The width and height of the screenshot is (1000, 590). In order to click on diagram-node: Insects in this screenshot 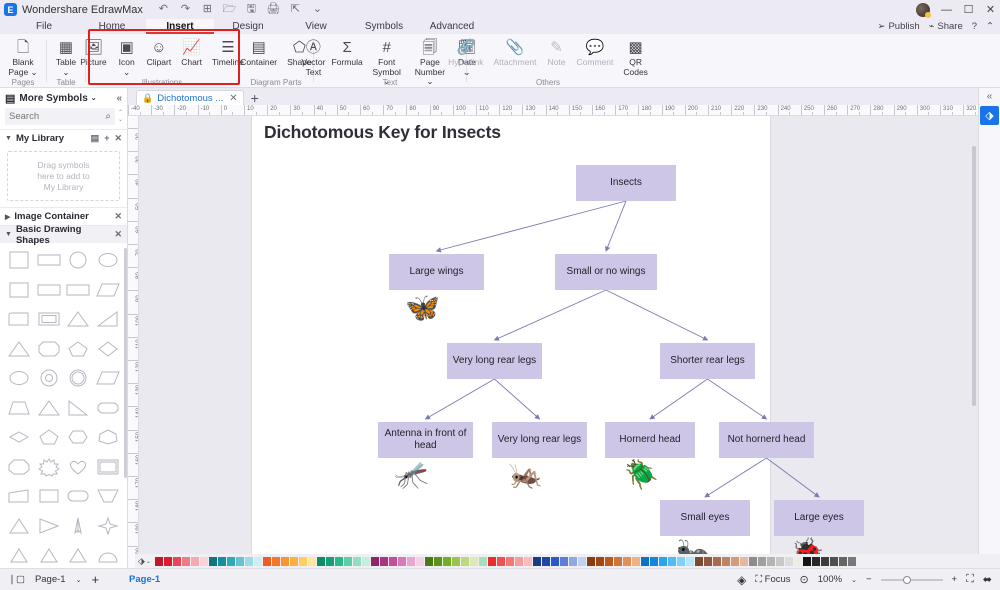, I will do `click(626, 183)`.